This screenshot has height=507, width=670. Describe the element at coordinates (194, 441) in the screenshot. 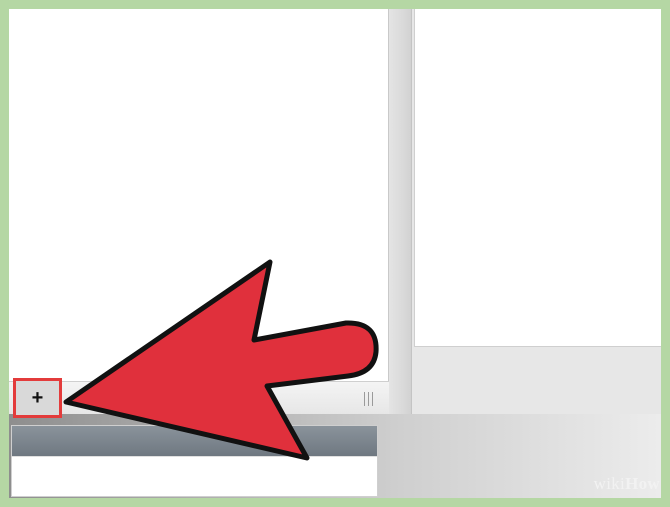

I see `lower-panel-header` at that location.